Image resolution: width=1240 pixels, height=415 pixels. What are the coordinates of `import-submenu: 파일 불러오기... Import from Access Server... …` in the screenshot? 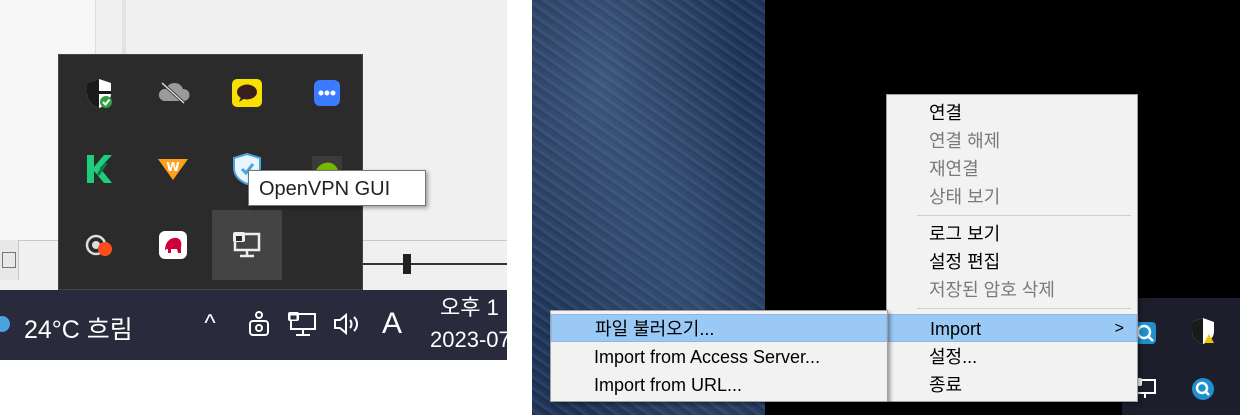 It's located at (719, 356).